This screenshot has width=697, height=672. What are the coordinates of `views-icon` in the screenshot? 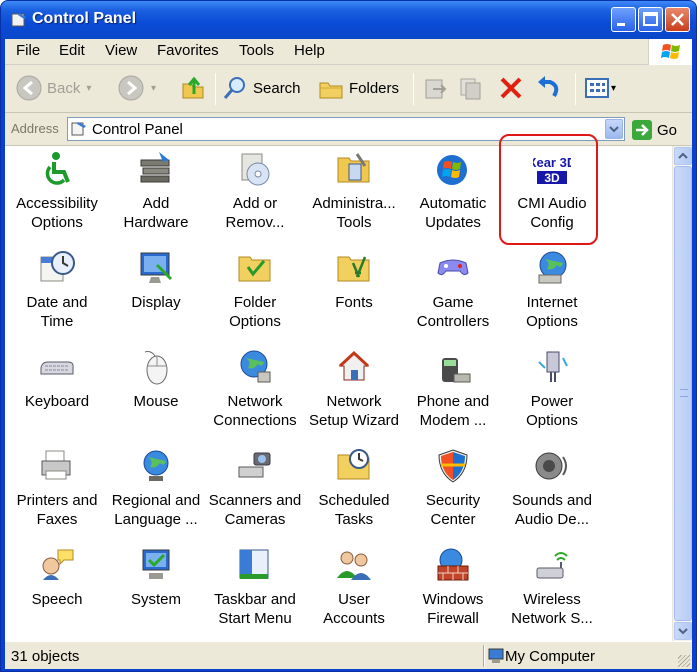 It's located at (597, 88).